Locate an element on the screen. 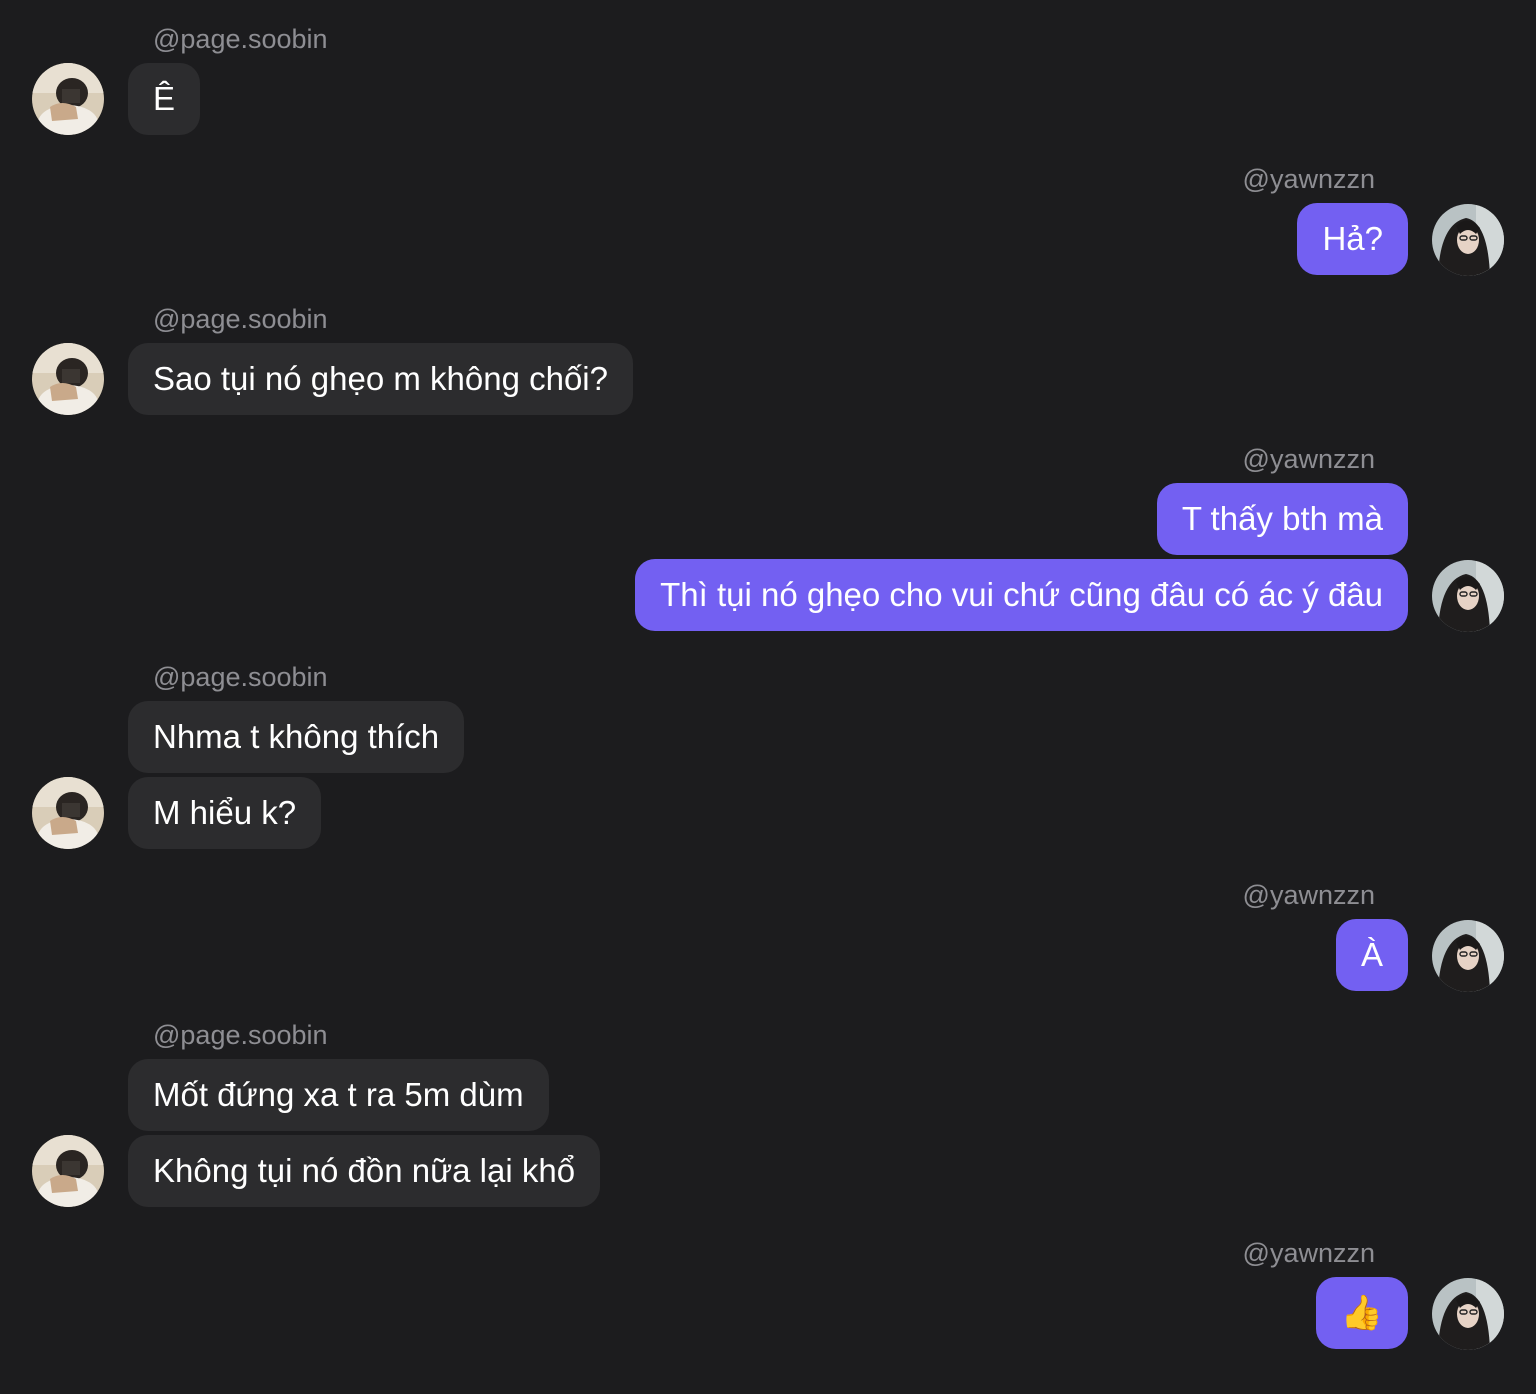  message-bubble: À is located at coordinates (1371, 955).